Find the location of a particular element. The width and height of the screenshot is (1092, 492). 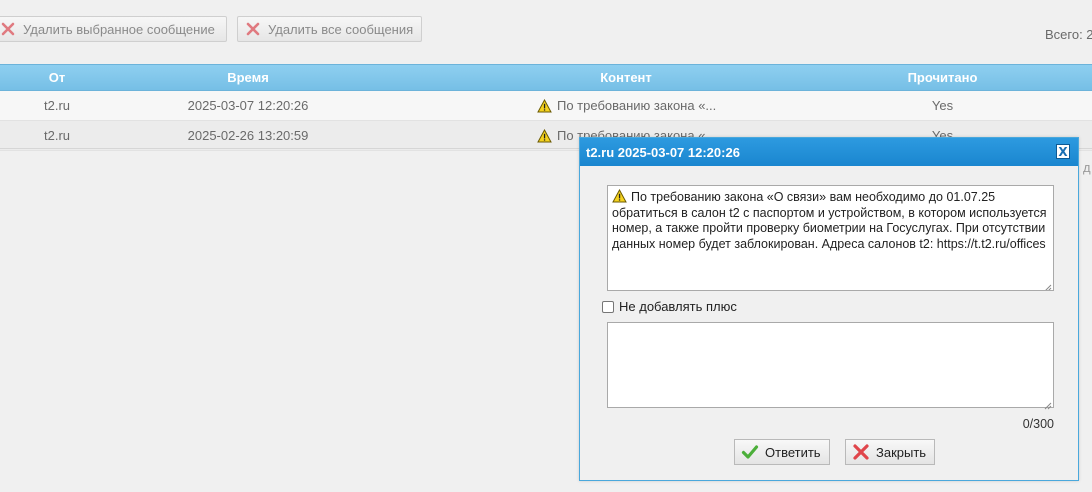

close-button: Закрыть is located at coordinates (890, 452).